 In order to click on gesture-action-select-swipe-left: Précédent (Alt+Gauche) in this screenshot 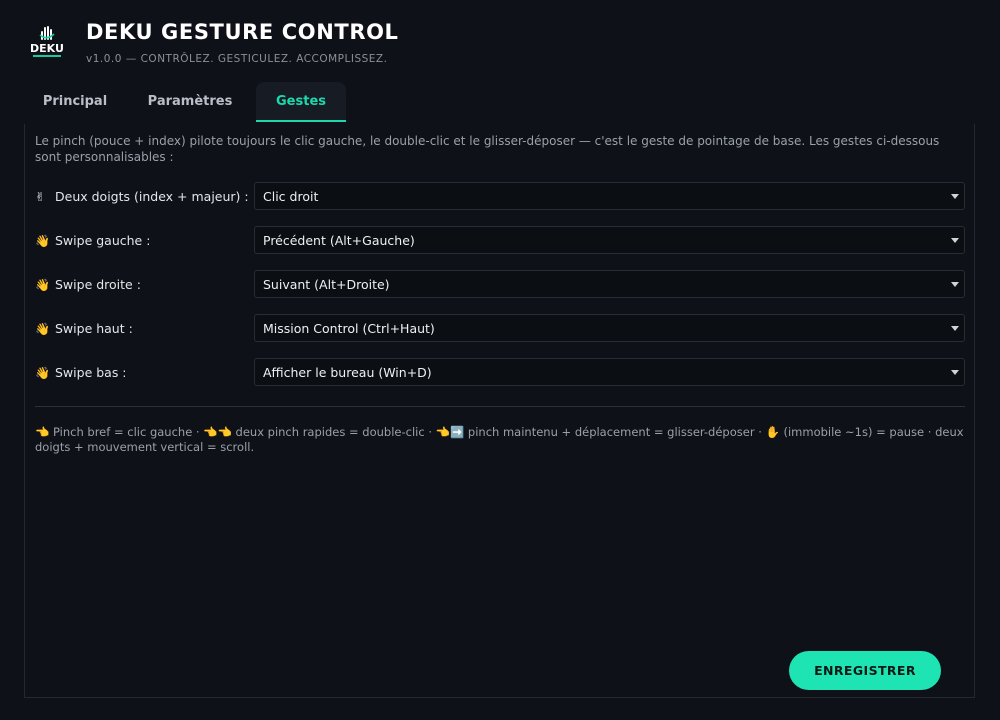, I will do `click(609, 240)`.